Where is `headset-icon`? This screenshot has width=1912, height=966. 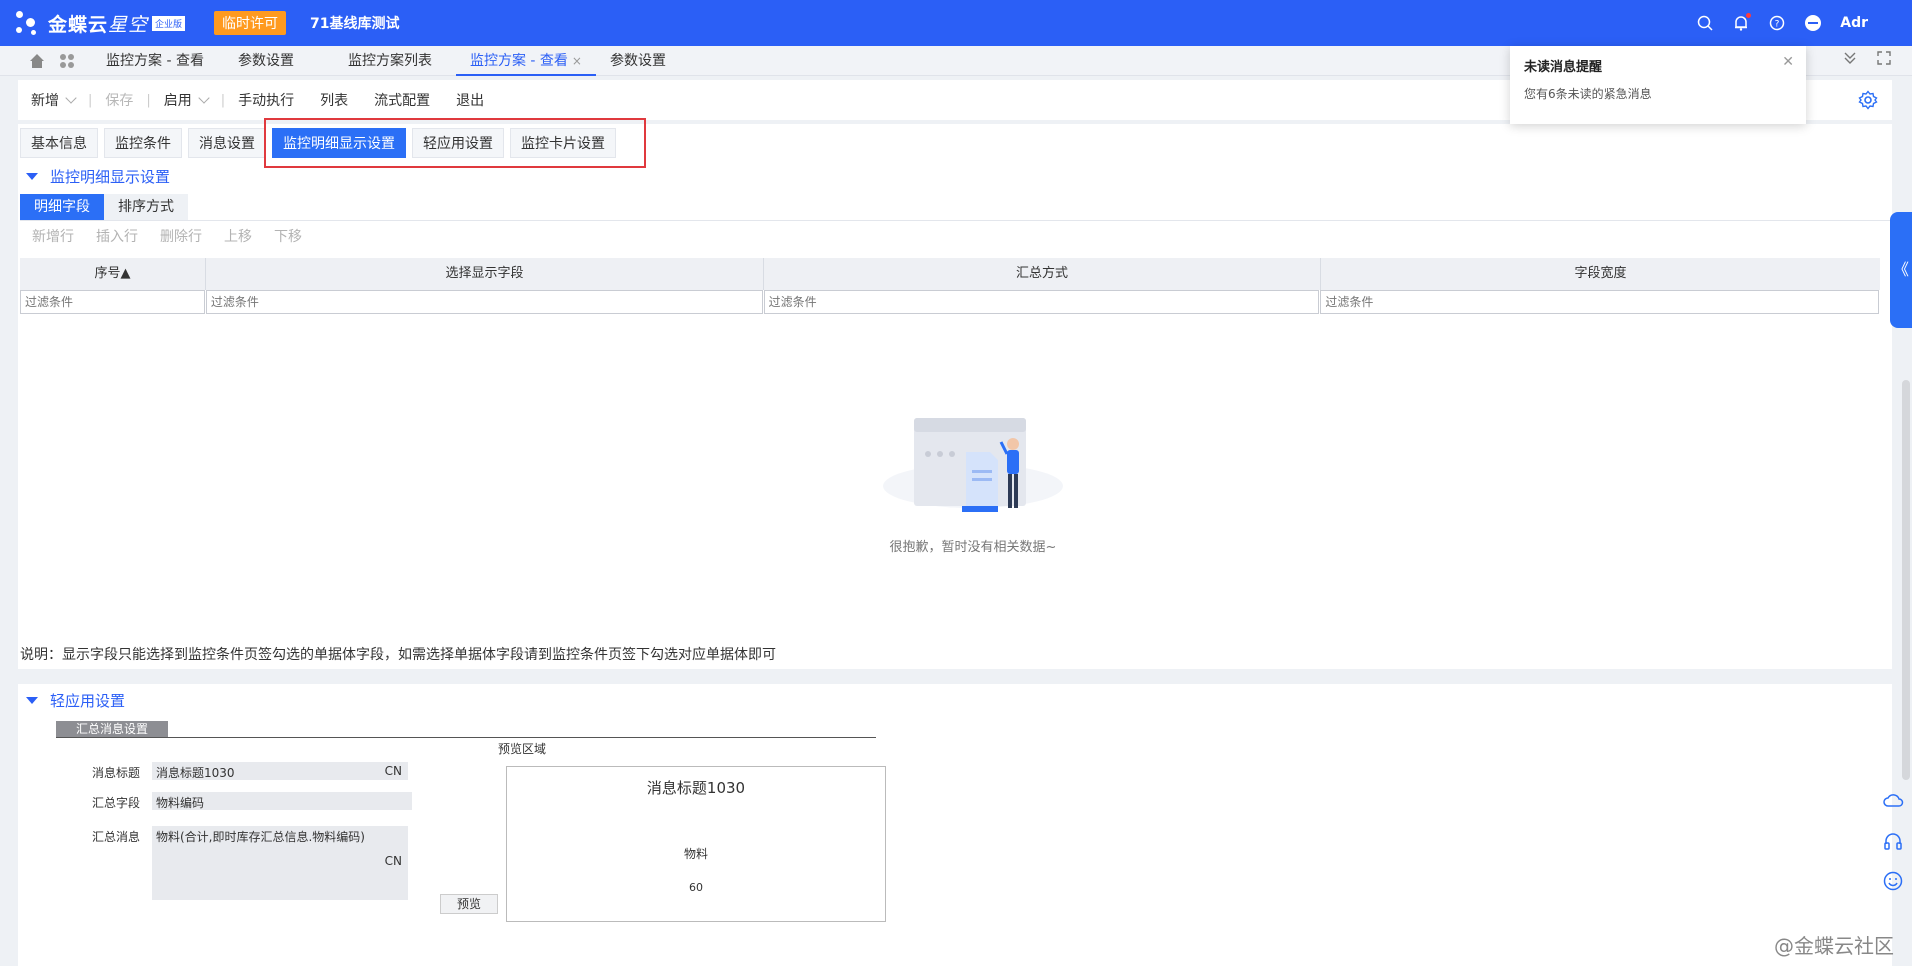 headset-icon is located at coordinates (1893, 841).